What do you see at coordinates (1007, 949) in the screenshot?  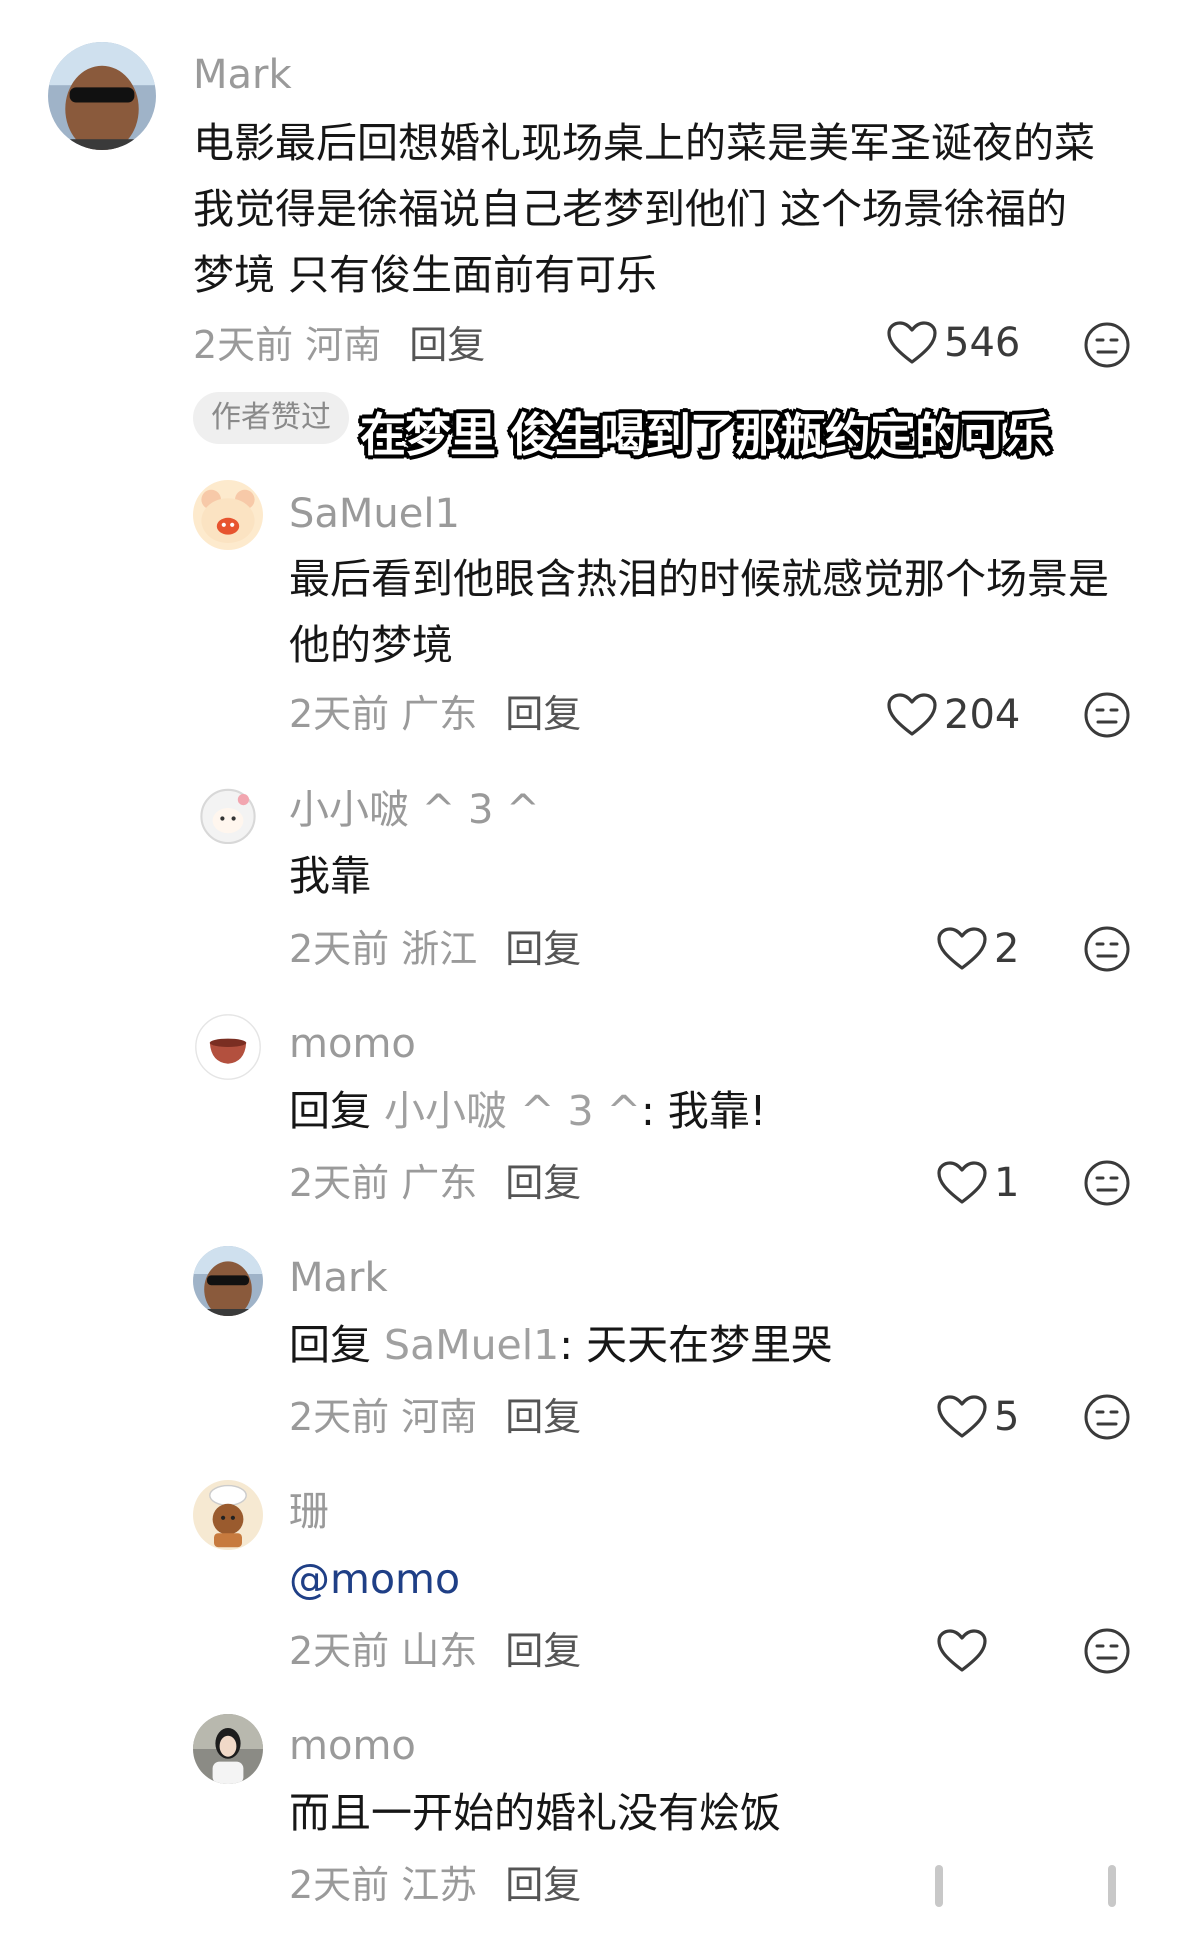 I see `like-count: 2` at bounding box center [1007, 949].